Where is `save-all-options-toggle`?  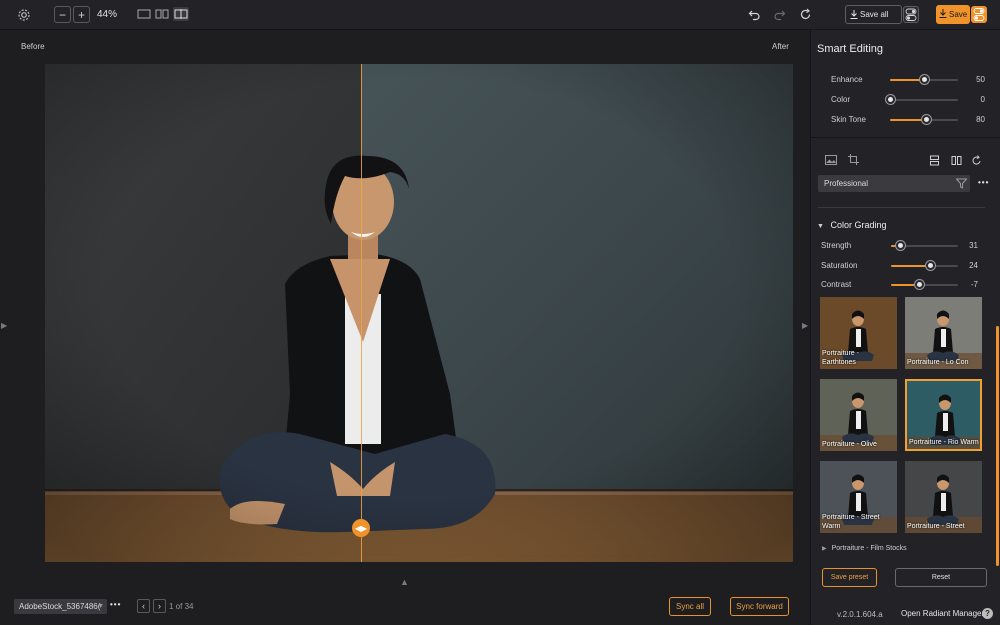 save-all-options-toggle is located at coordinates (911, 14).